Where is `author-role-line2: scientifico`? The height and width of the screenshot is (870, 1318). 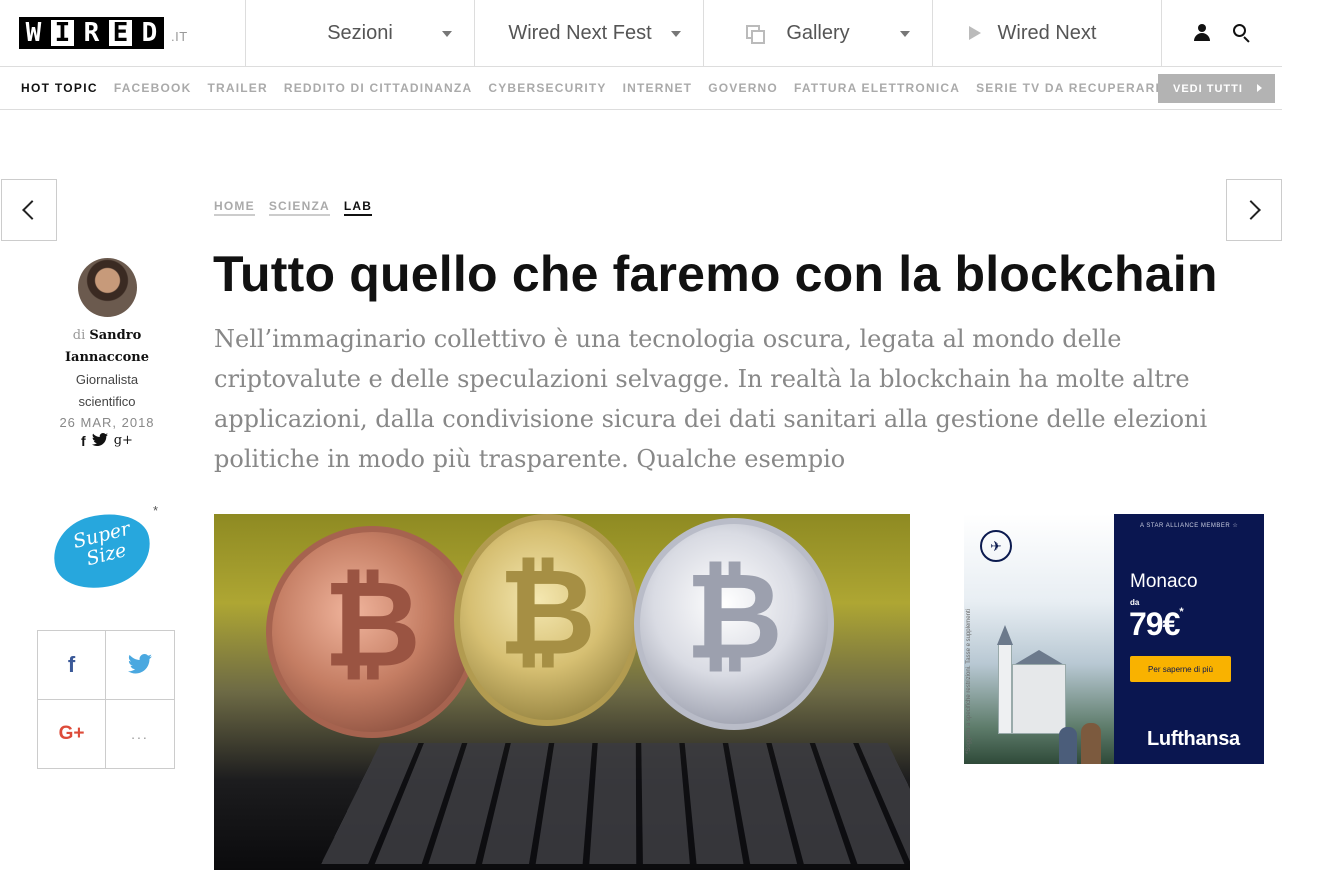 author-role-line2: scientifico is located at coordinates (107, 401).